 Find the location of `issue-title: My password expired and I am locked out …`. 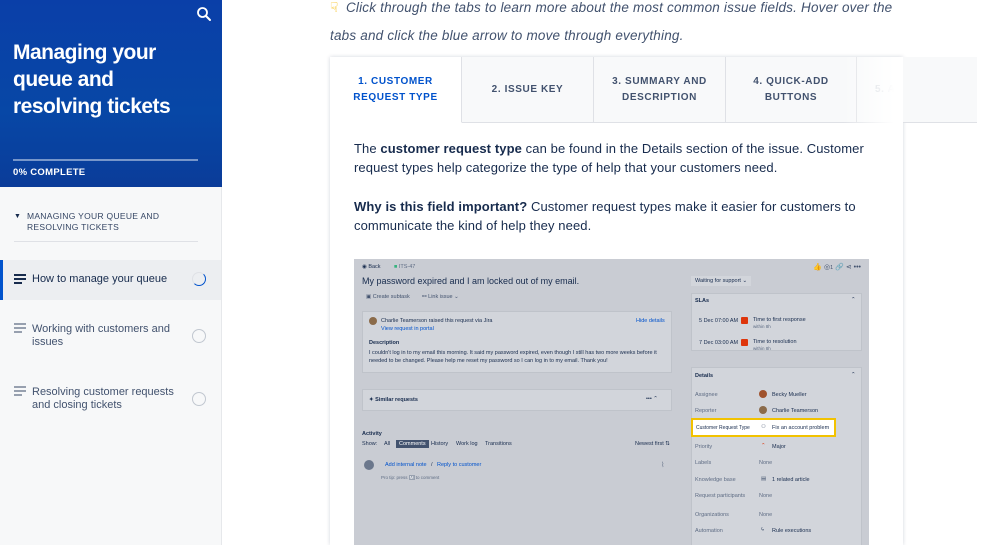

issue-title: My password expired and I am locked out … is located at coordinates (471, 281).